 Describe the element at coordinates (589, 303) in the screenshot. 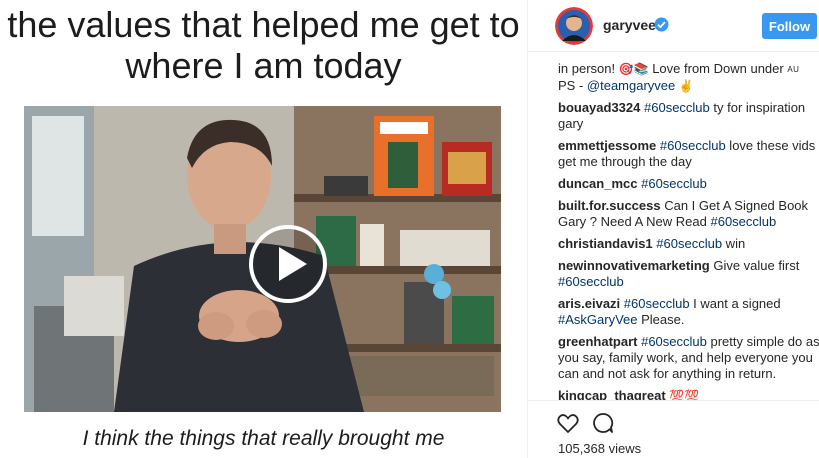

I see `comment-username: aris.eivazi` at that location.